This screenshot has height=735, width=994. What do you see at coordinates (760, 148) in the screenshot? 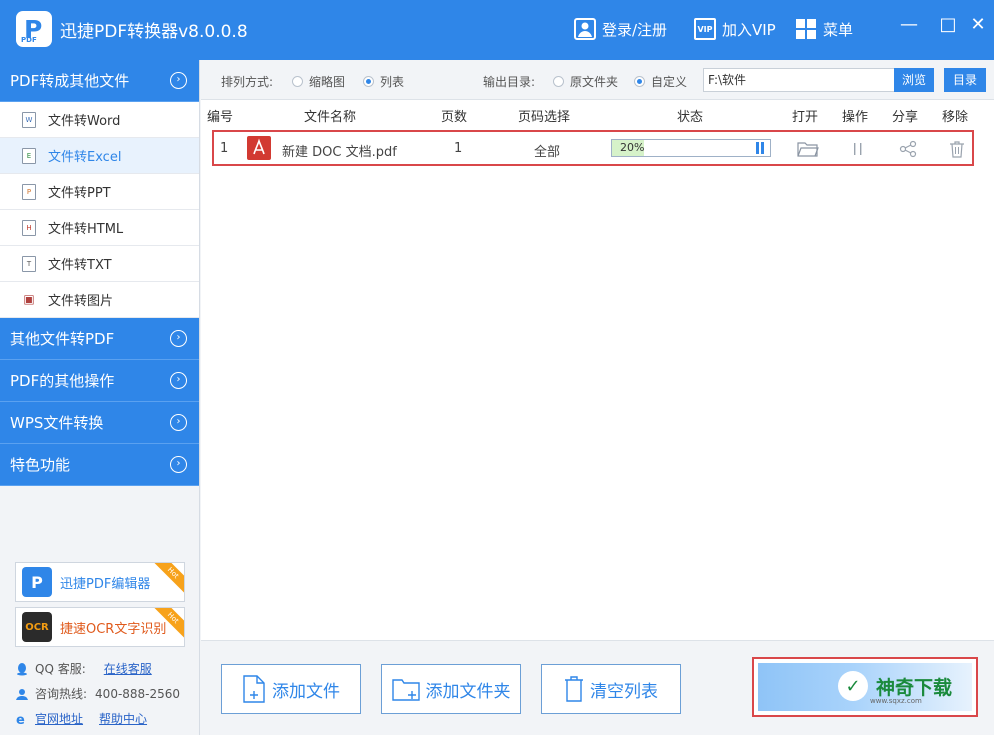
I see `pause-icon` at bounding box center [760, 148].